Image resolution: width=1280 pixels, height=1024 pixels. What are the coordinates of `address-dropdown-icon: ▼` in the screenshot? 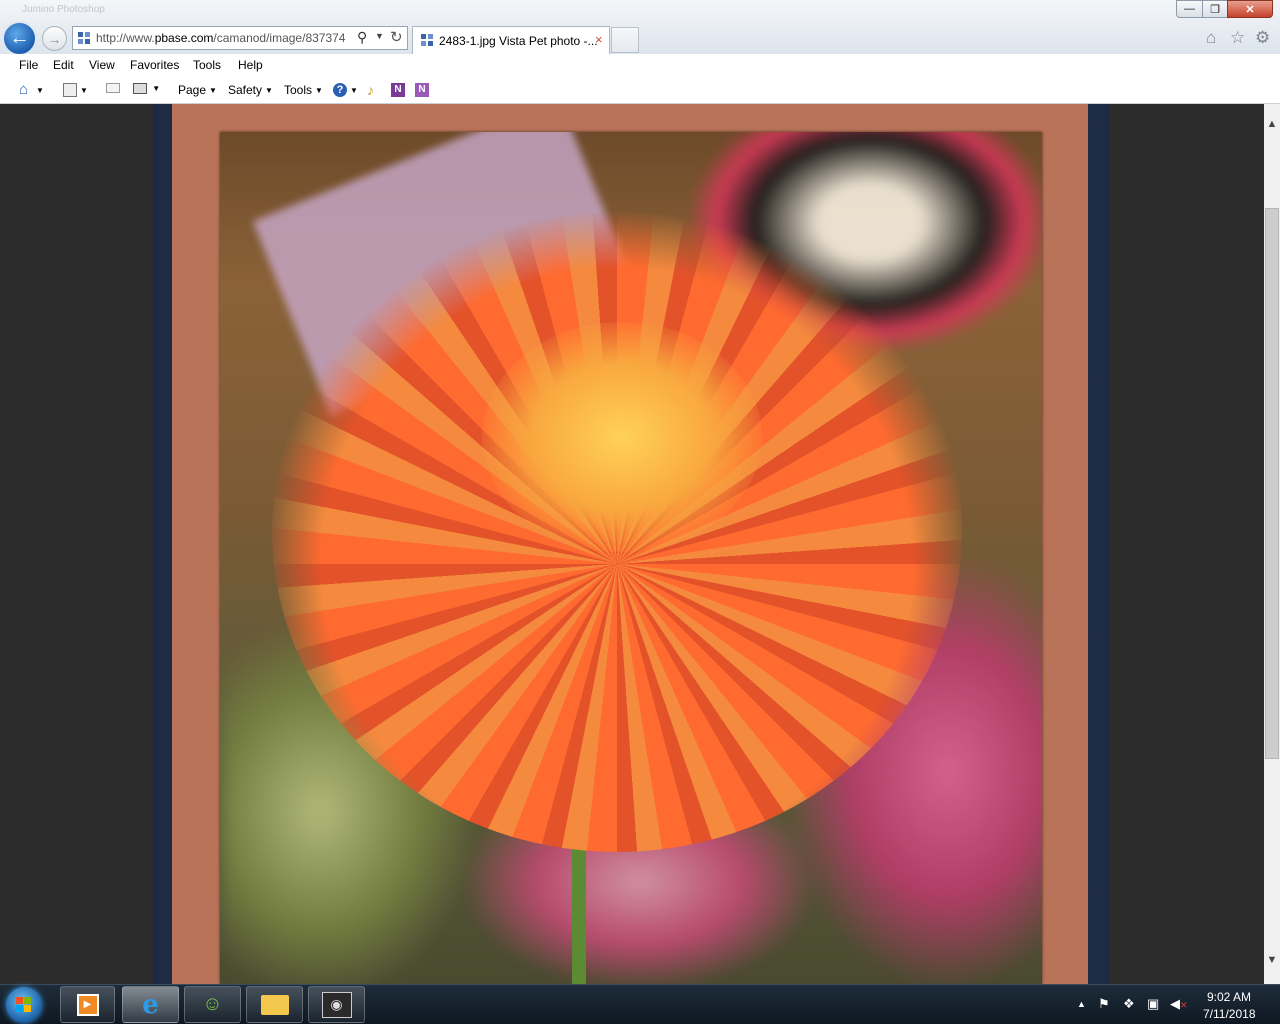 It's located at (379, 36).